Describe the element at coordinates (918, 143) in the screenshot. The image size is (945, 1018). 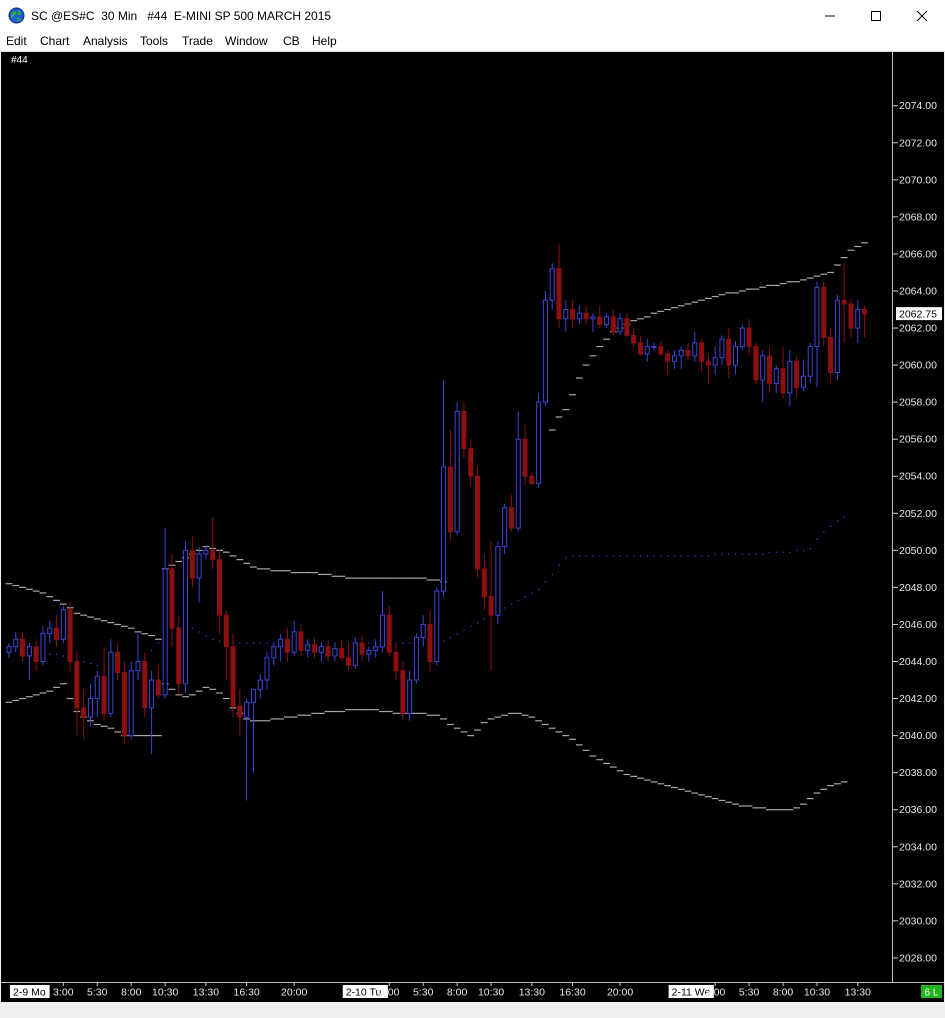
I see `price-tick-label: 2072.00` at that location.